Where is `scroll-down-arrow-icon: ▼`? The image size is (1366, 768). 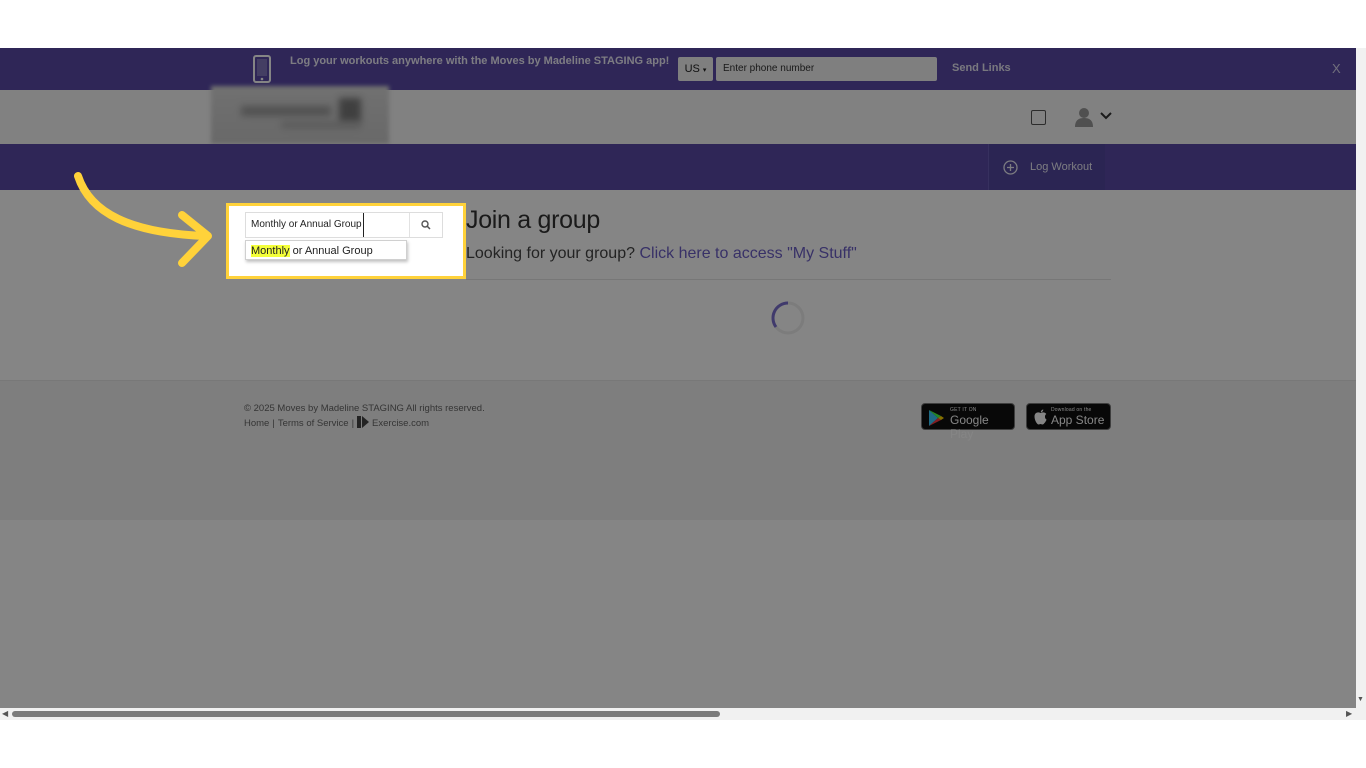
scroll-down-arrow-icon: ▼ is located at coordinates (1360, 699).